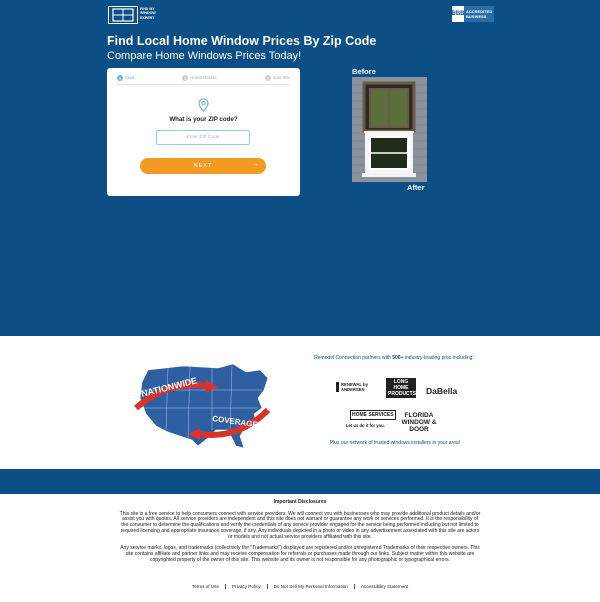 This screenshot has height=602, width=600. I want to click on bbb-seal-icon: BBB, so click(458, 14).